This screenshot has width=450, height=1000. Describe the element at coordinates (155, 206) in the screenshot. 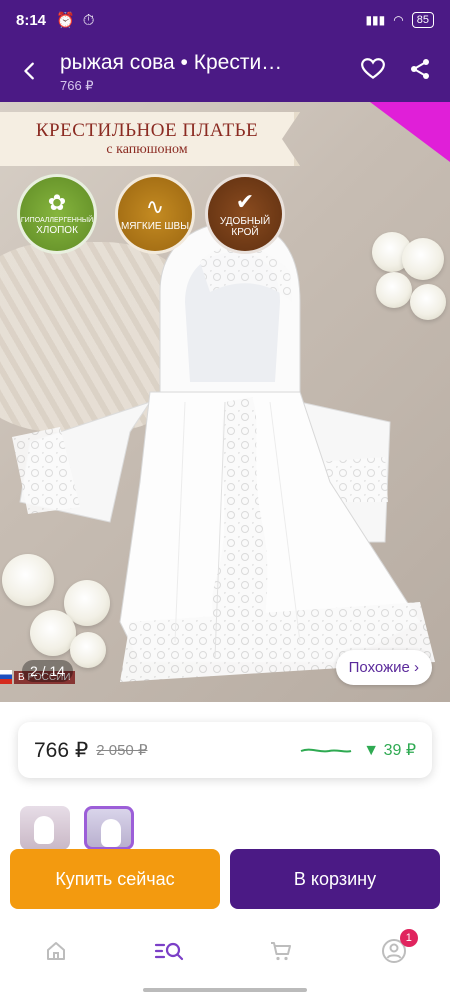

I see `stitch-icon: ∿` at that location.